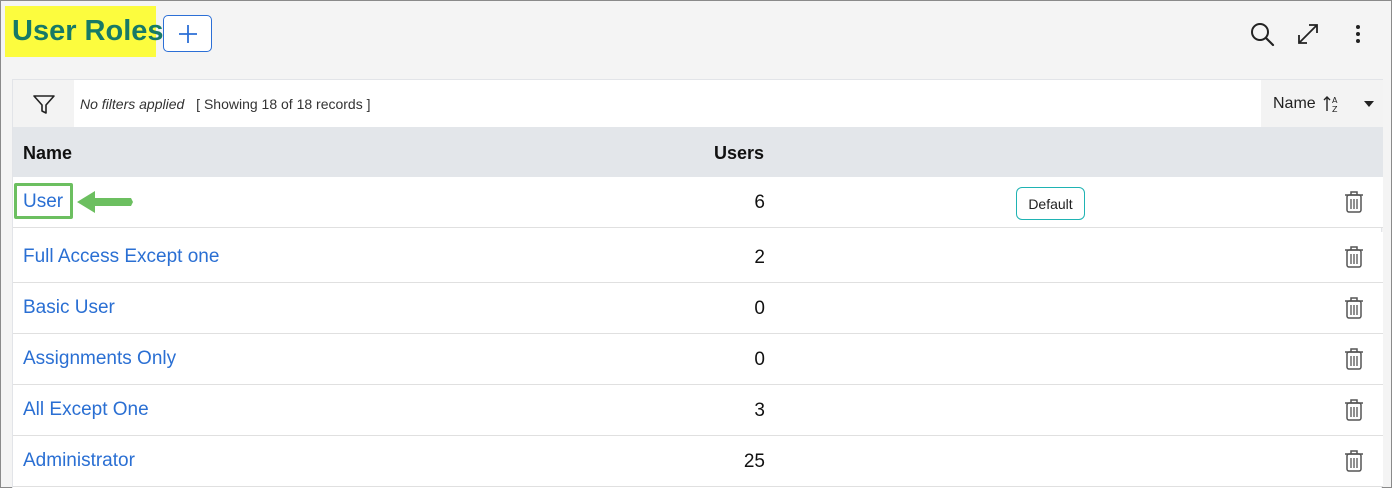  I want to click on filter-button, so click(43, 104).